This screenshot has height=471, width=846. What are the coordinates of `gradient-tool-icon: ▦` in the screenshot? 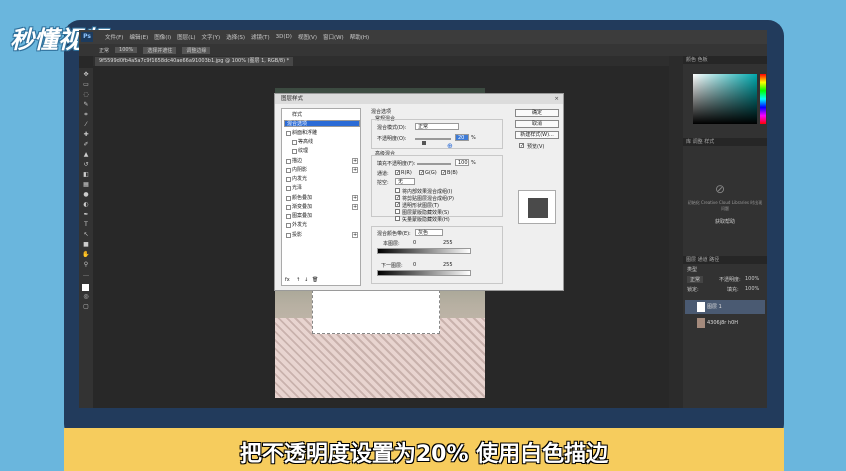 It's located at (86, 185).